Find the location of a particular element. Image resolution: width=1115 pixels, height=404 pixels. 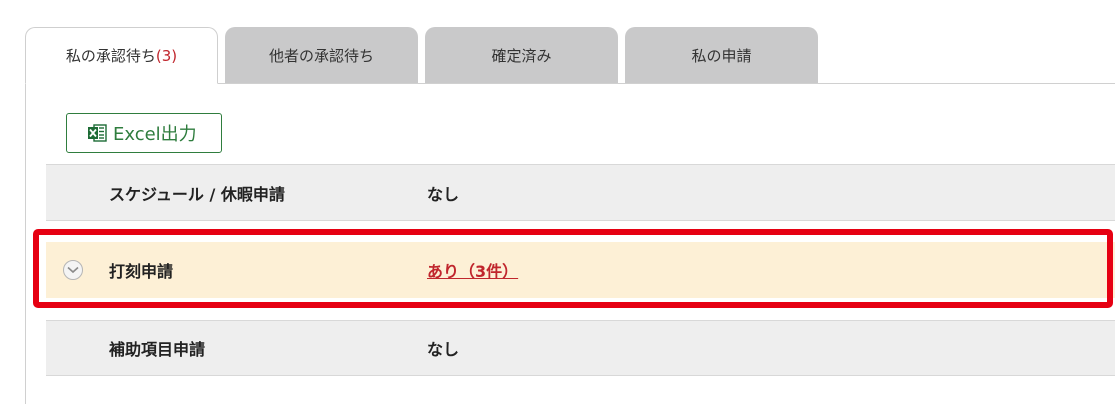

excel-export-button: Excel出力 is located at coordinates (144, 133).